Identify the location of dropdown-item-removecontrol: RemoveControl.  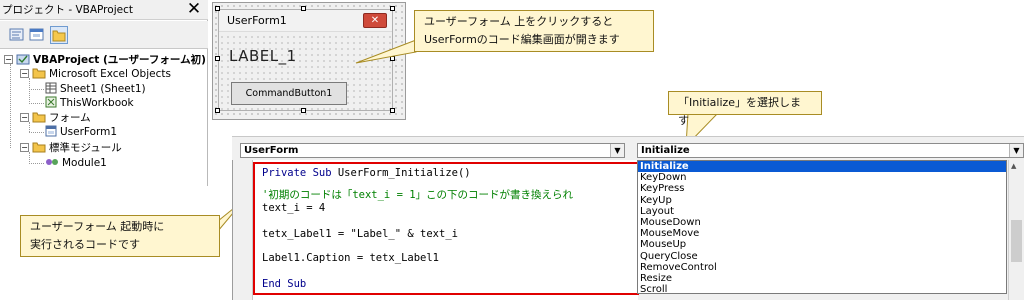
(822, 267).